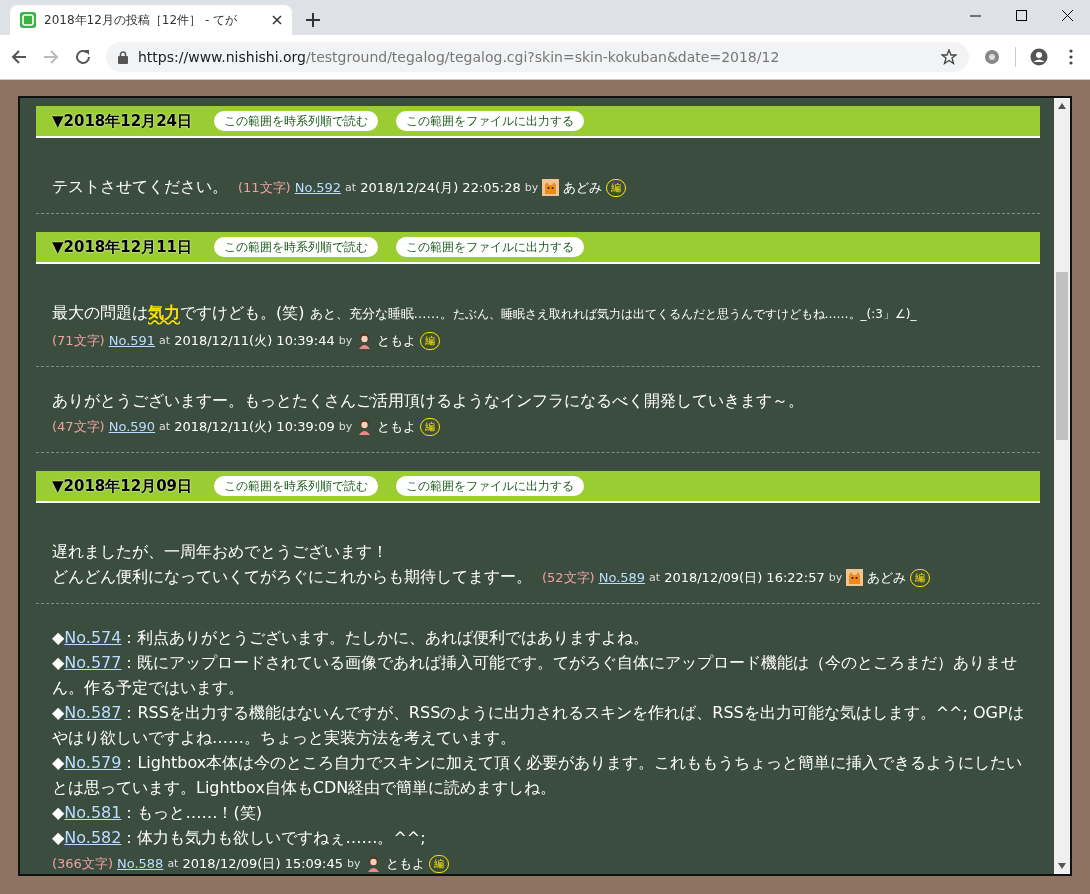 This screenshot has width=1090, height=894. Describe the element at coordinates (277, 20) in the screenshot. I see `close-tab-icon` at that location.